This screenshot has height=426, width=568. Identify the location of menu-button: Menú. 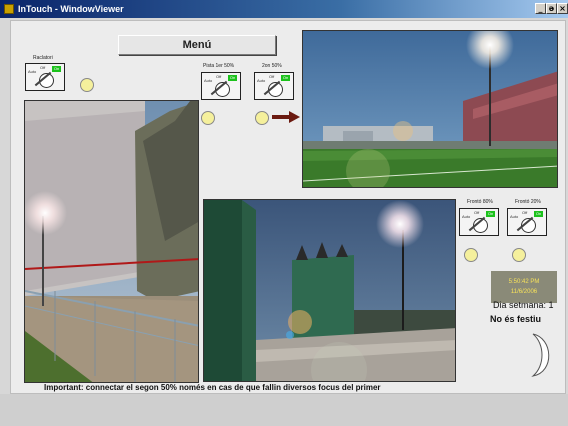
(197, 45).